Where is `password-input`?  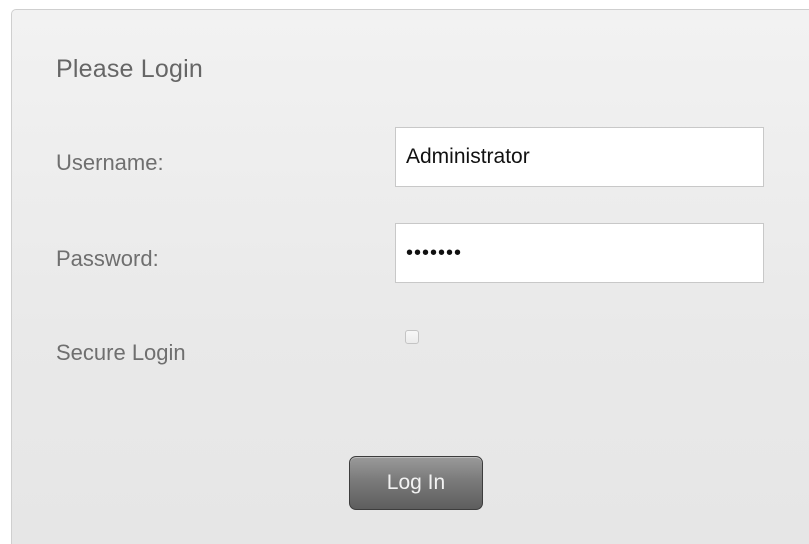
password-input is located at coordinates (579, 253).